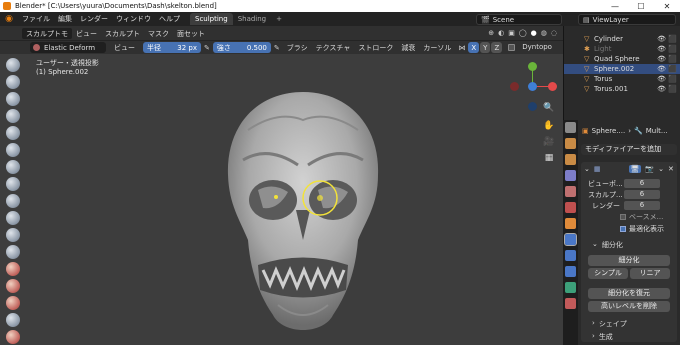  Describe the element at coordinates (629, 260) in the screenshot. I see `subdivide-button: 細分化` at that location.